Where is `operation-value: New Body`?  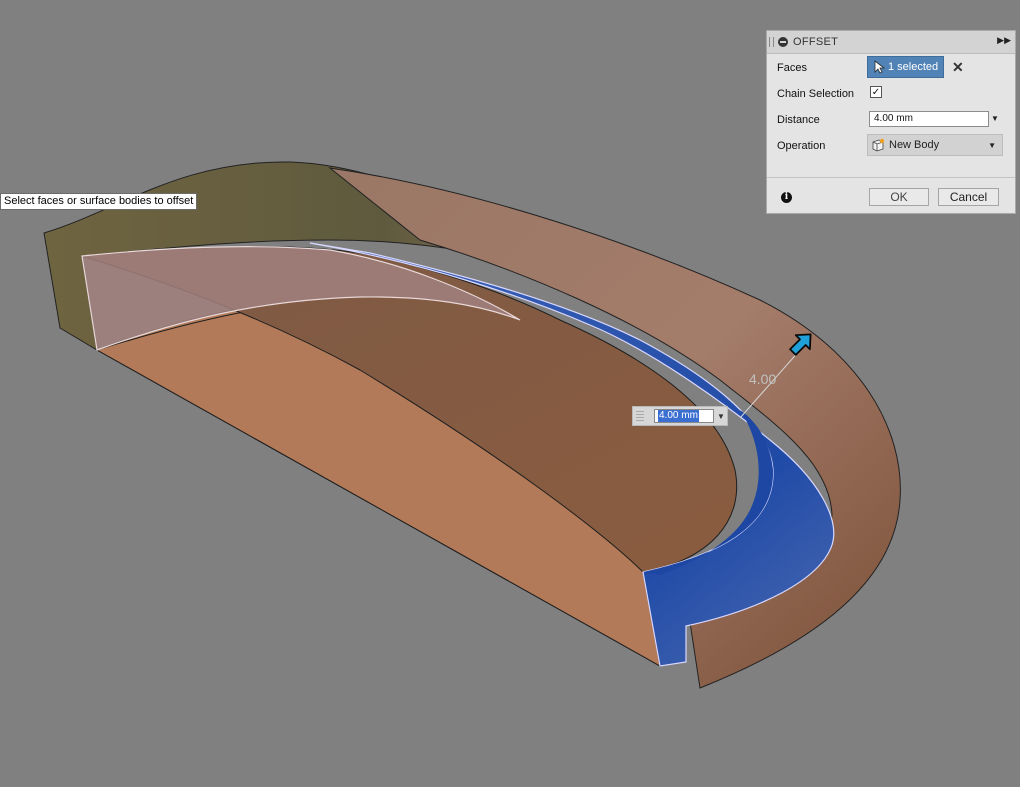
operation-value: New Body is located at coordinates (914, 145).